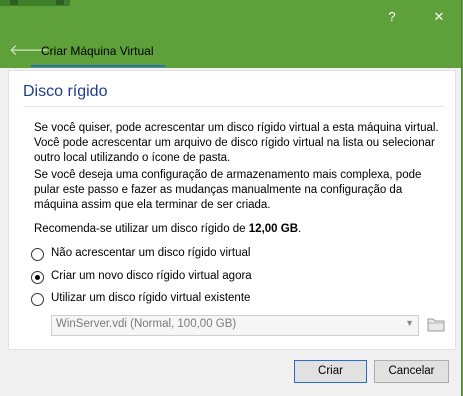  What do you see at coordinates (37, 299) in the screenshot?
I see `radio-existing-disk` at bounding box center [37, 299].